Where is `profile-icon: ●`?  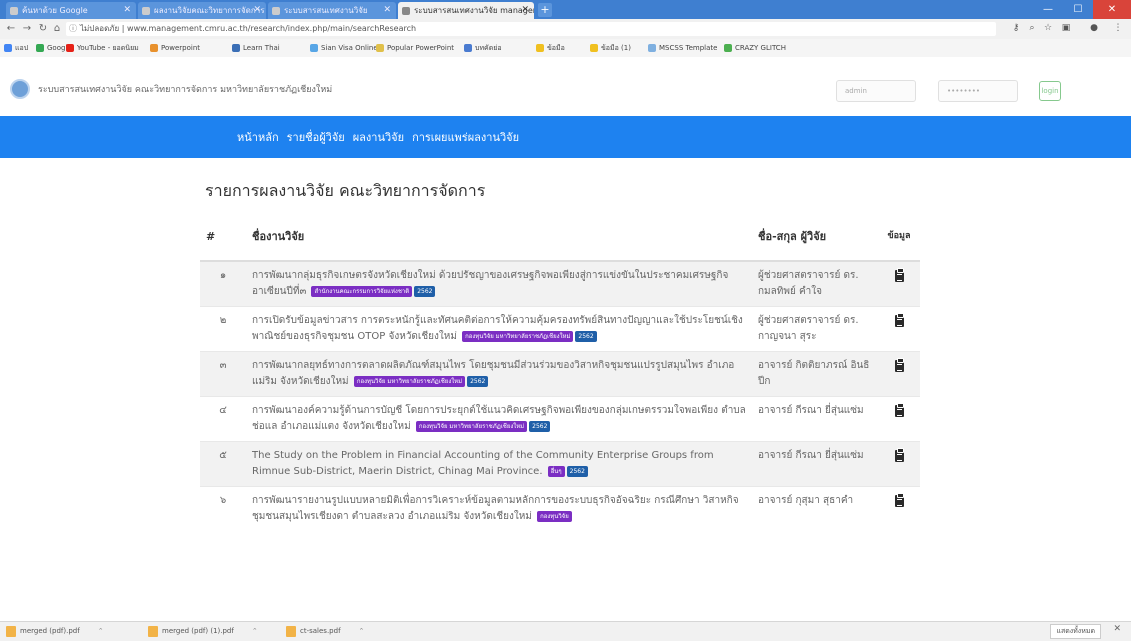 profile-icon: ● is located at coordinates (1094, 28).